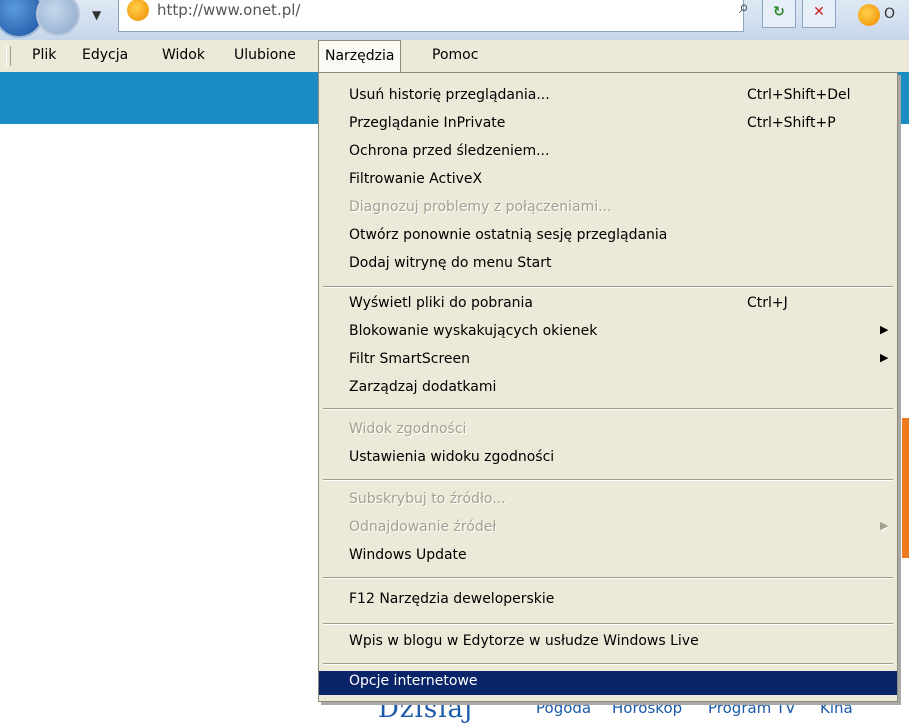  Describe the element at coordinates (819, 14) in the screenshot. I see `stop-button: ✕` at that location.